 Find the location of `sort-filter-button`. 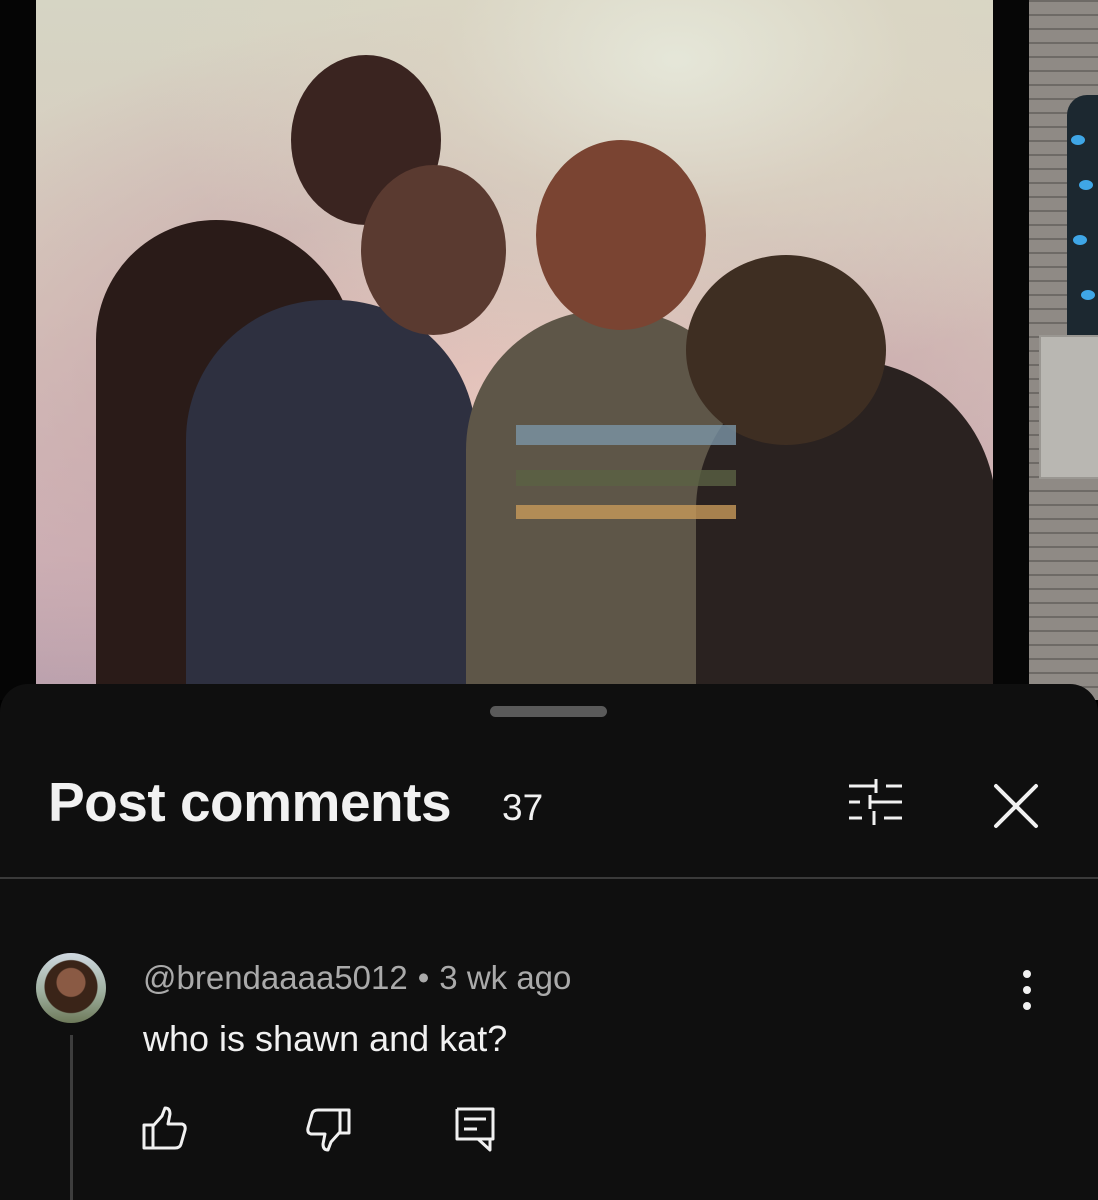

sort-filter-button is located at coordinates (875, 804).